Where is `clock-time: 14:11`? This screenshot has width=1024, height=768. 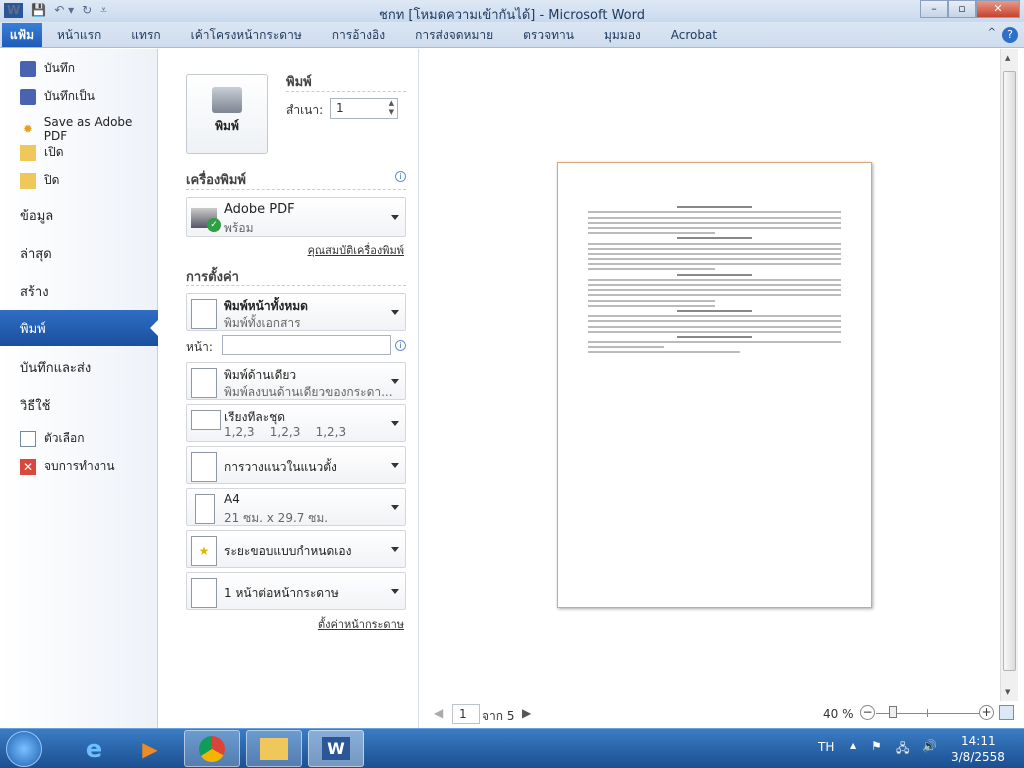
clock-time: 14:11 is located at coordinates (978, 741).